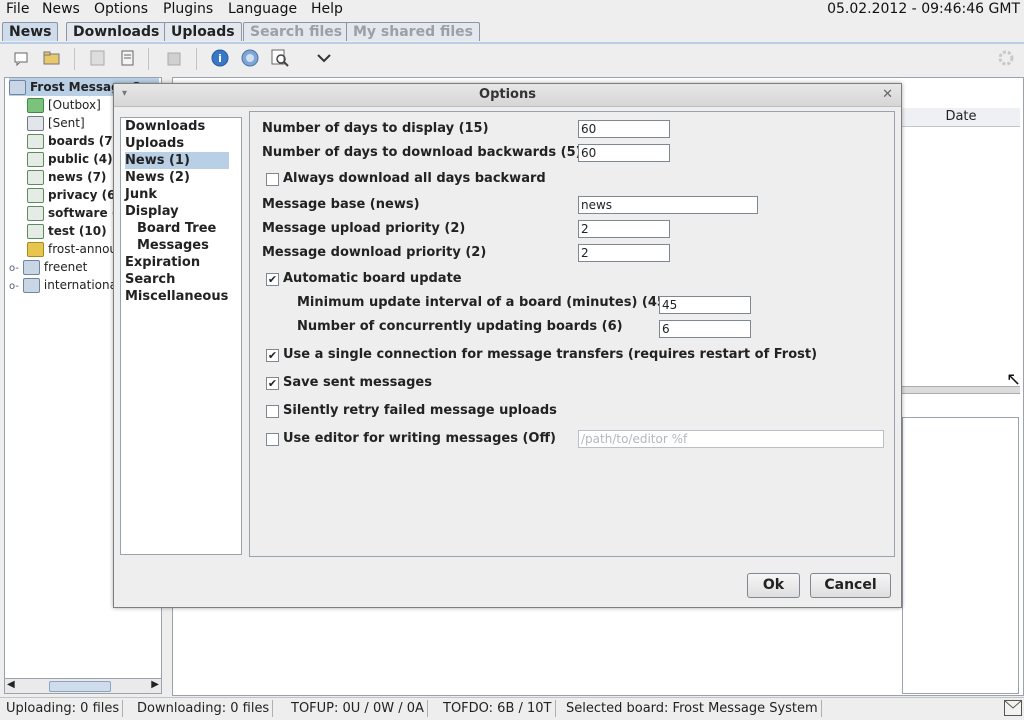  Describe the element at coordinates (705, 305) in the screenshot. I see `min-interval-field: 45` at that location.